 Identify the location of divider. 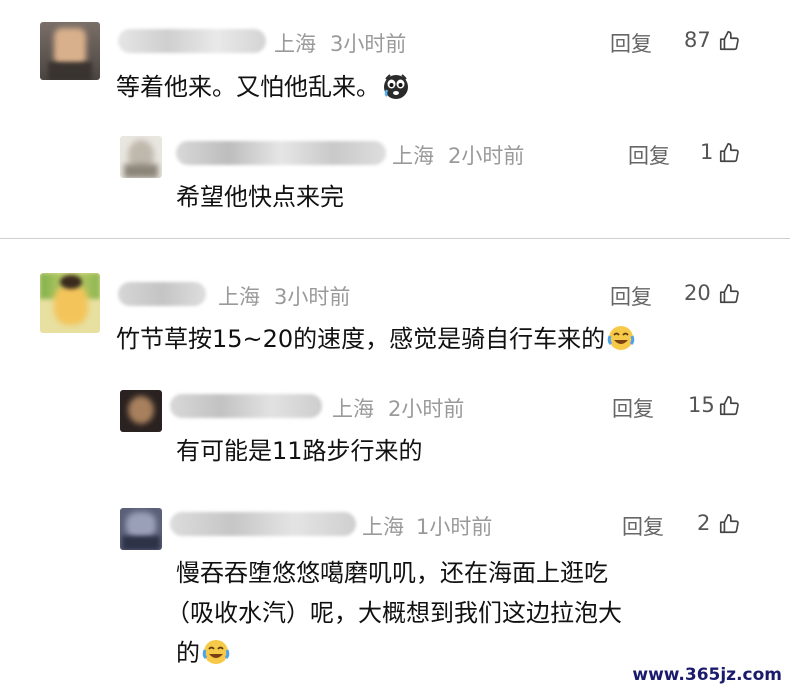
(395, 238).